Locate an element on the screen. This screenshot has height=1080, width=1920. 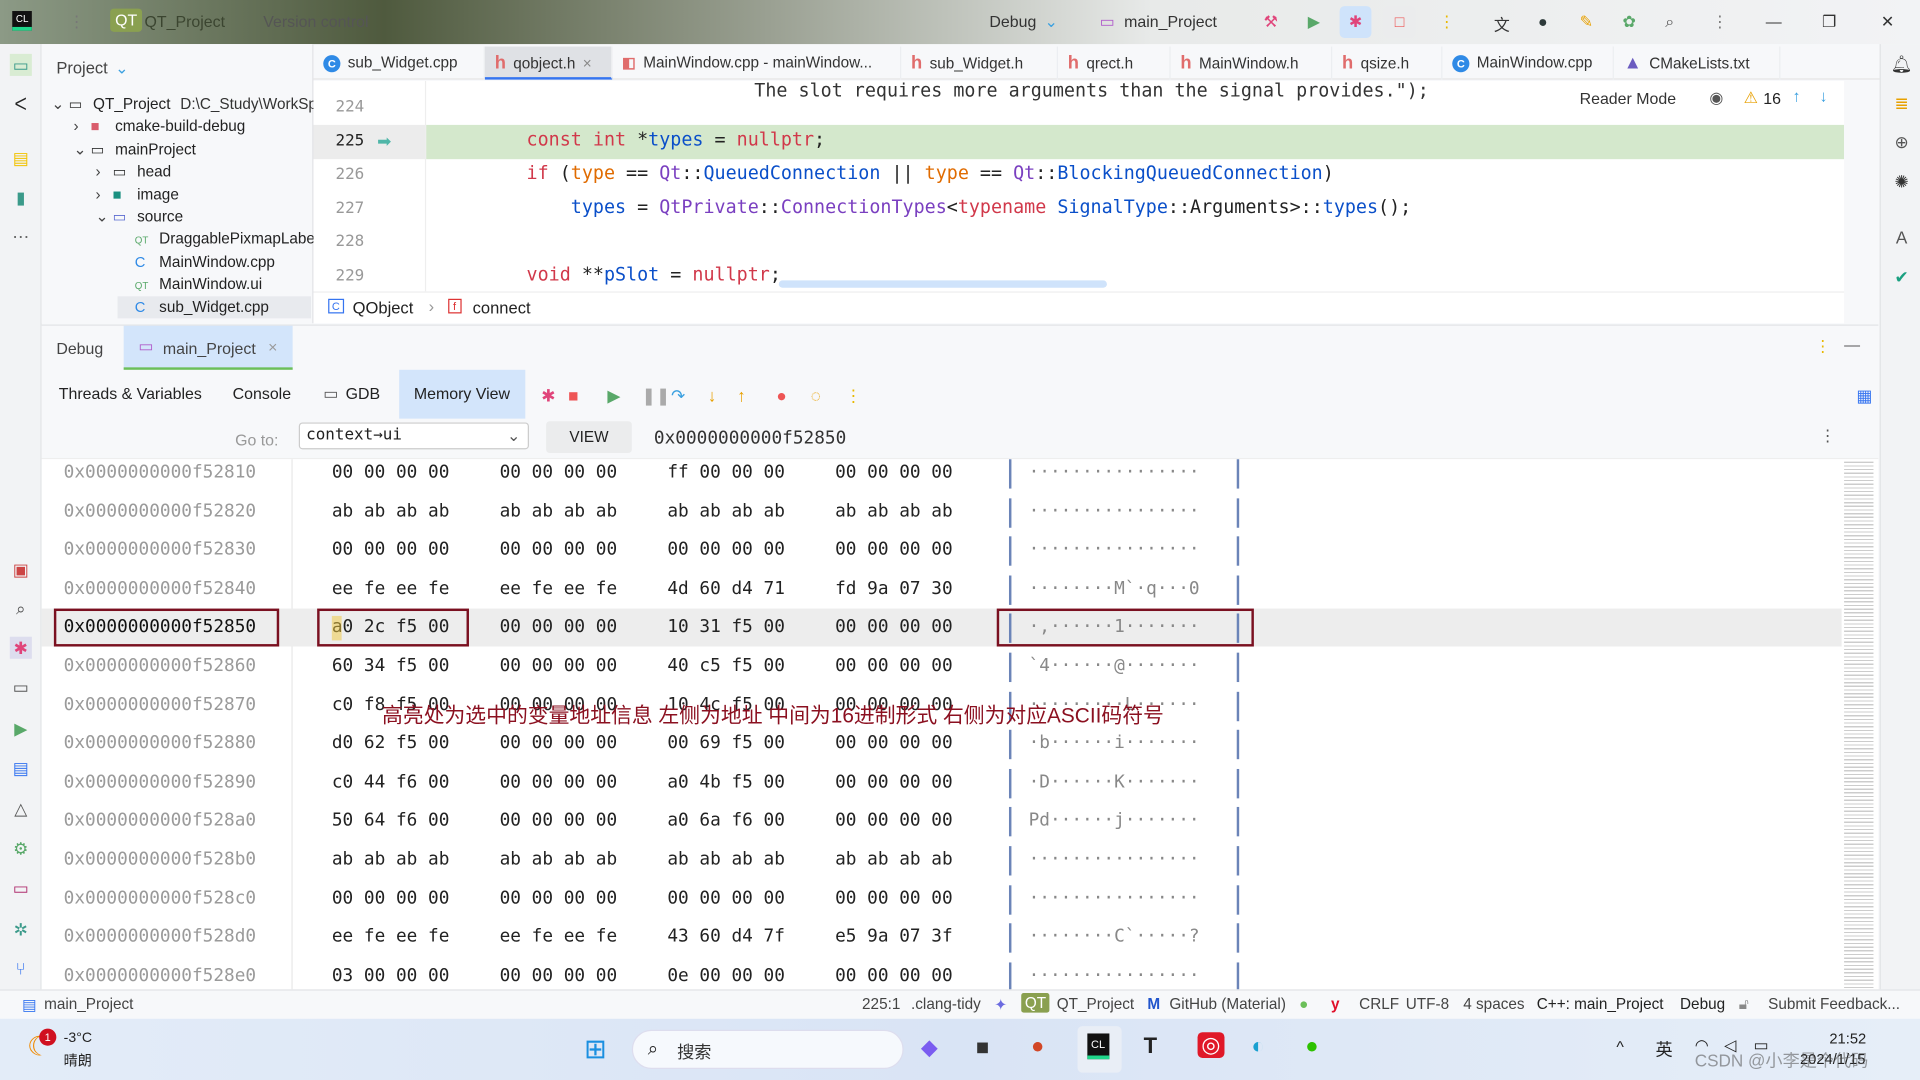
structure-icon: ▤ is located at coordinates (21, 158).